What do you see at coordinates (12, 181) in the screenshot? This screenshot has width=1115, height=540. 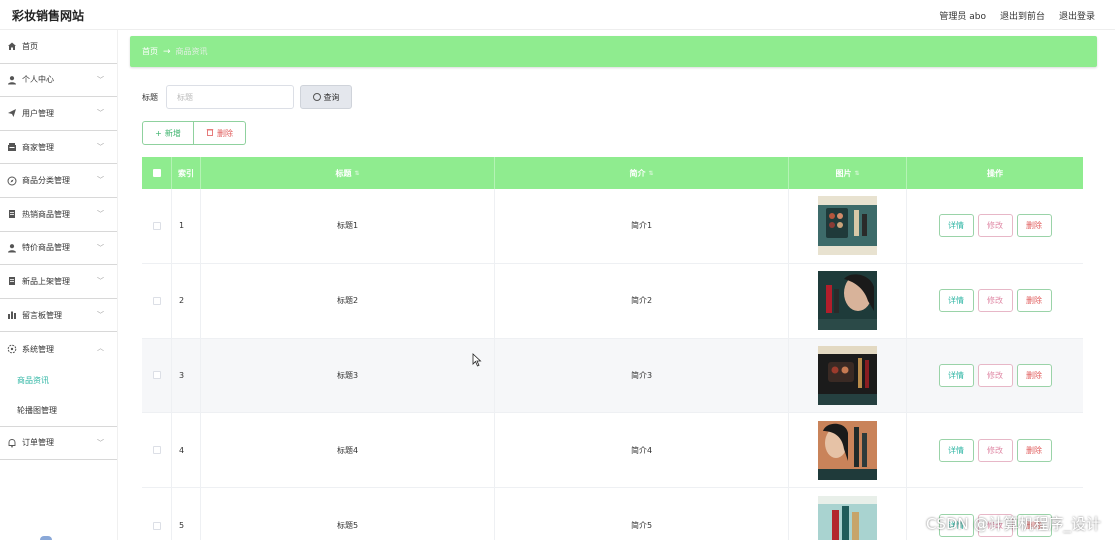 I see `compass-icon` at bounding box center [12, 181].